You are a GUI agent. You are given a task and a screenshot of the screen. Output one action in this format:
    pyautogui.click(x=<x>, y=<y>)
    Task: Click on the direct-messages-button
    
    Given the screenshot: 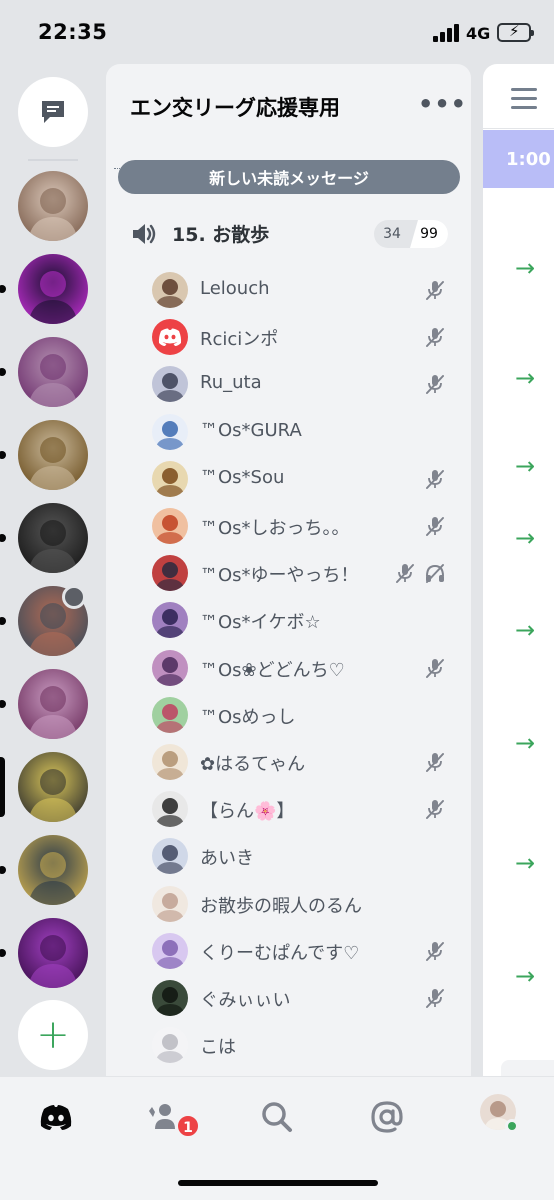 What is the action you would take?
    pyautogui.click(x=53, y=112)
    